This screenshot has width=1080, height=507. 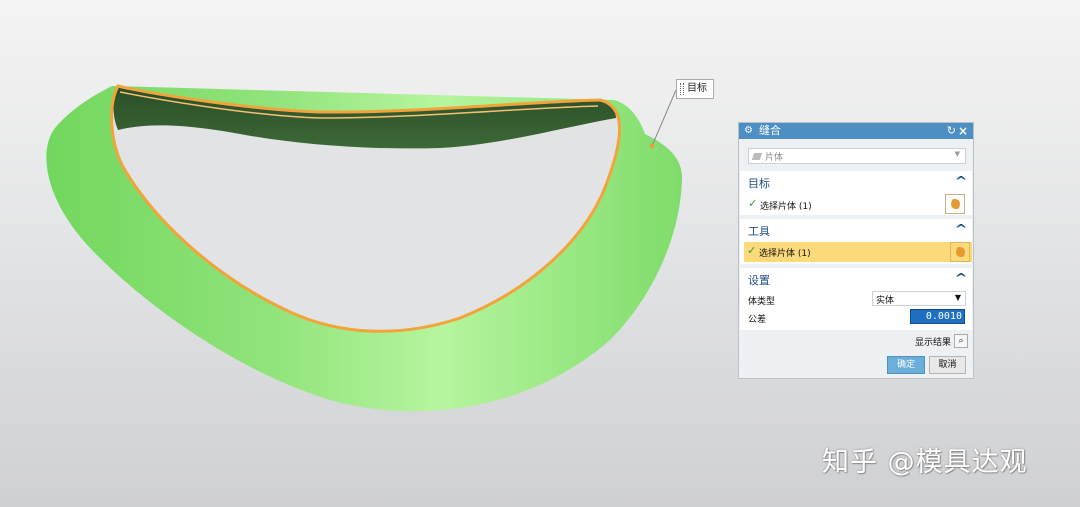 What do you see at coordinates (960, 278) in the screenshot?
I see `collapse-settings-icon: ^` at bounding box center [960, 278].